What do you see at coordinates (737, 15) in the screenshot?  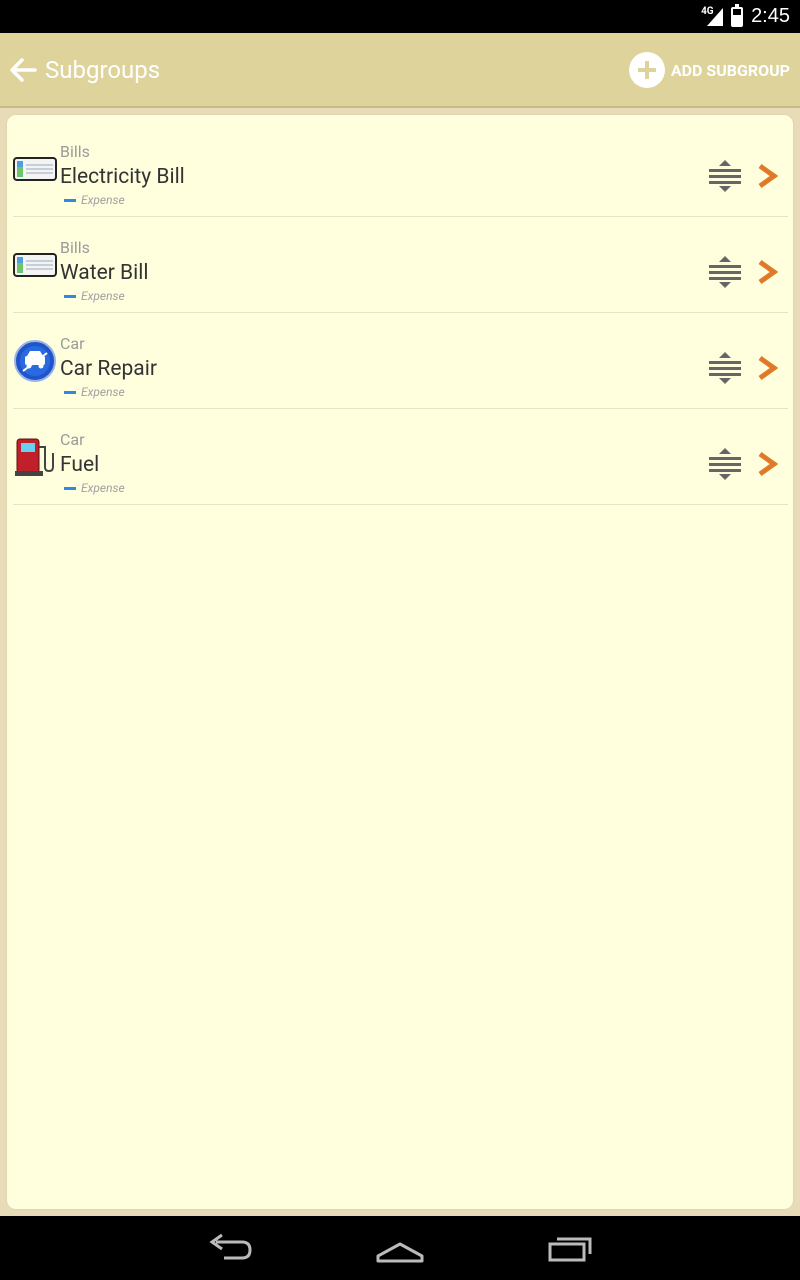 I see `battery-icon` at bounding box center [737, 15].